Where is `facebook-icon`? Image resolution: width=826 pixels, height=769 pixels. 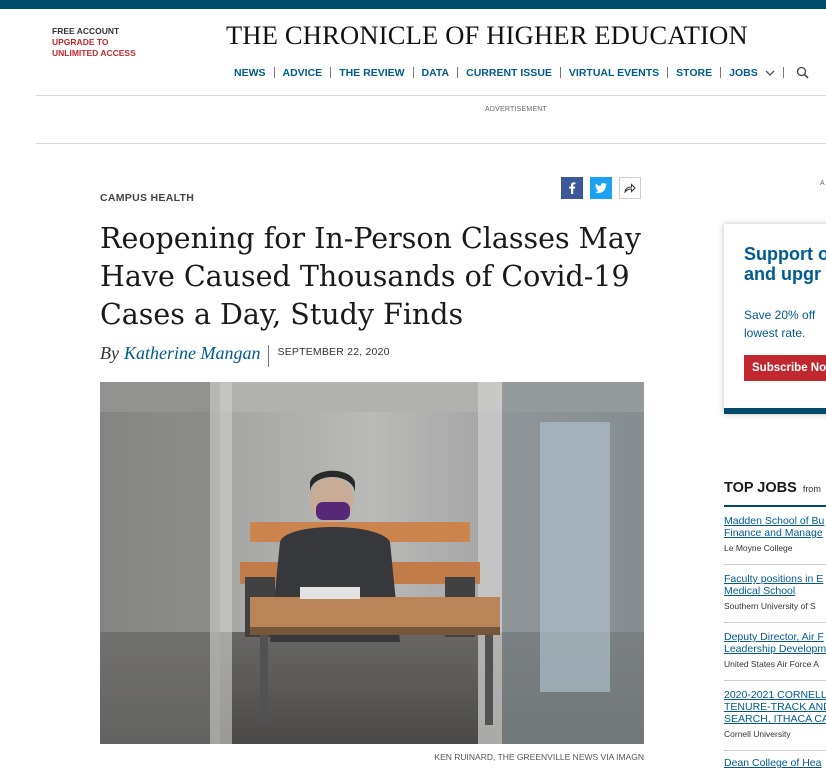 facebook-icon is located at coordinates (572, 188).